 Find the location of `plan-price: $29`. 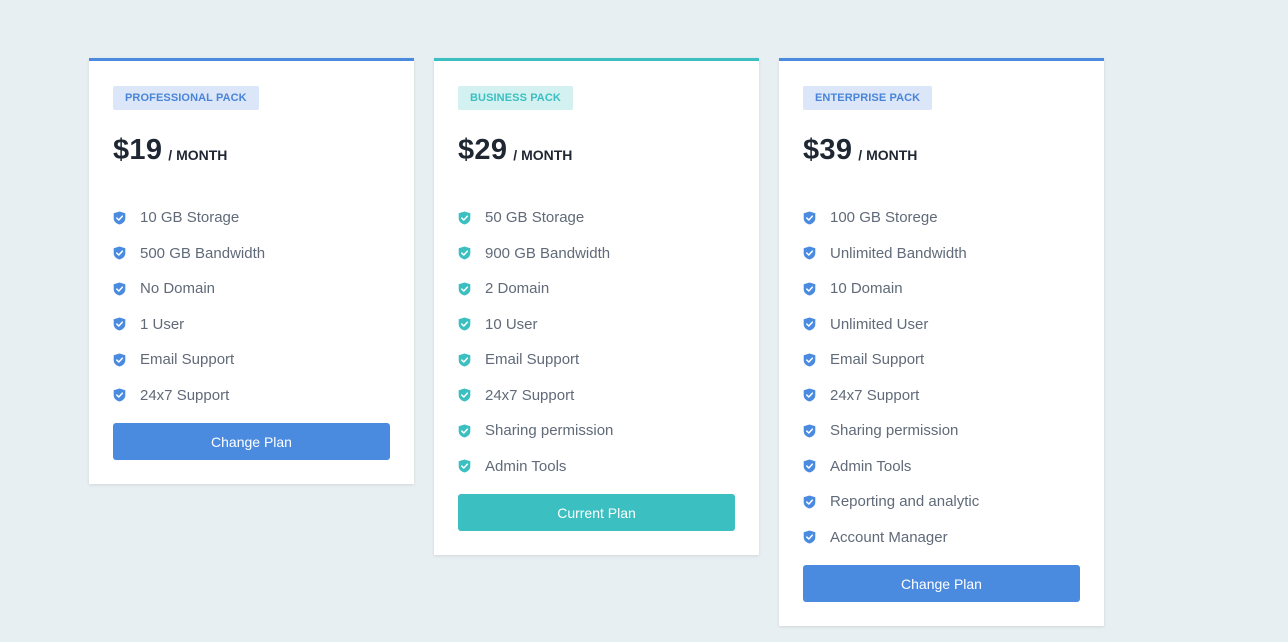

plan-price: $29 is located at coordinates (483, 150).